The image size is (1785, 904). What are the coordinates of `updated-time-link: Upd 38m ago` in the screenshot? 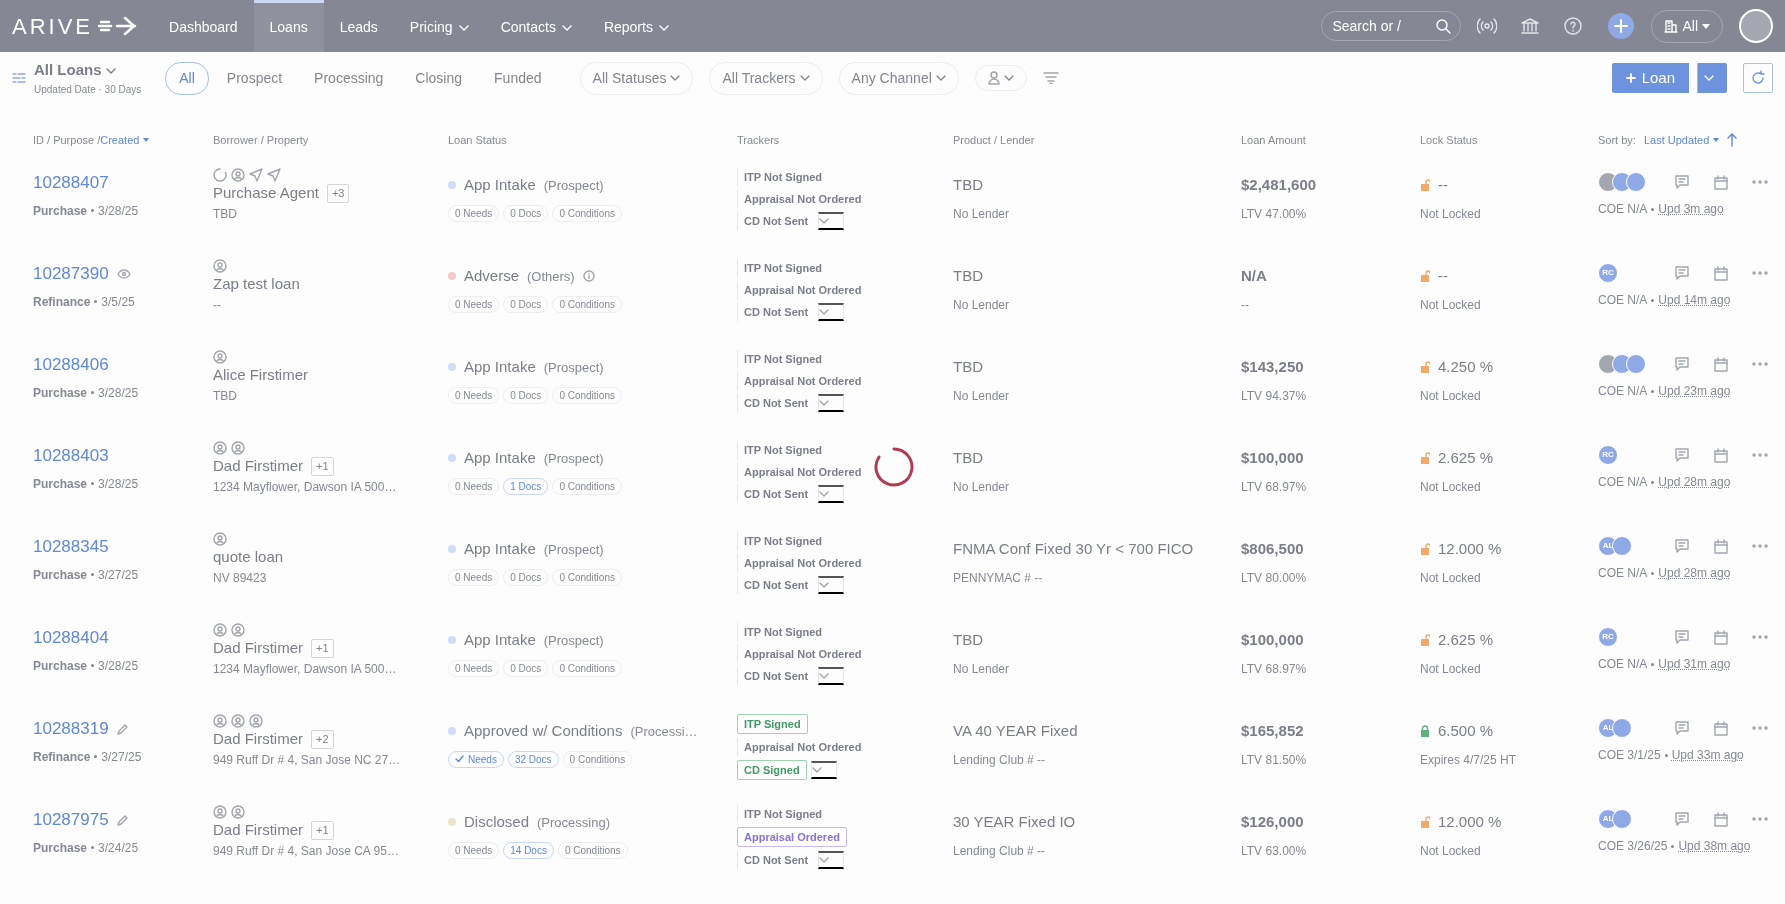 It's located at (1714, 846).